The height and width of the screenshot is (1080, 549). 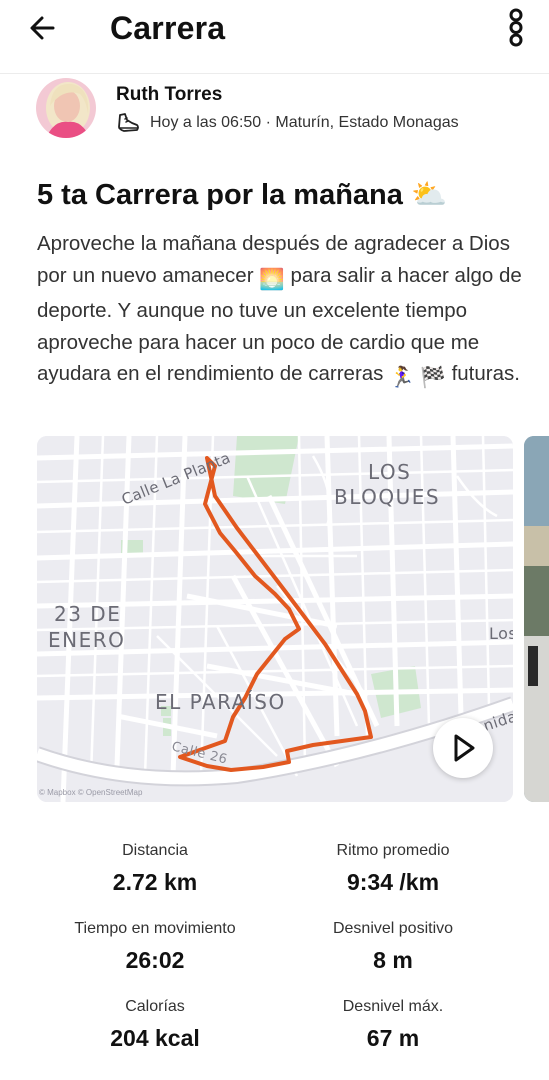 What do you see at coordinates (272, 279) in the screenshot?
I see `sunrise-icon: 🌅` at bounding box center [272, 279].